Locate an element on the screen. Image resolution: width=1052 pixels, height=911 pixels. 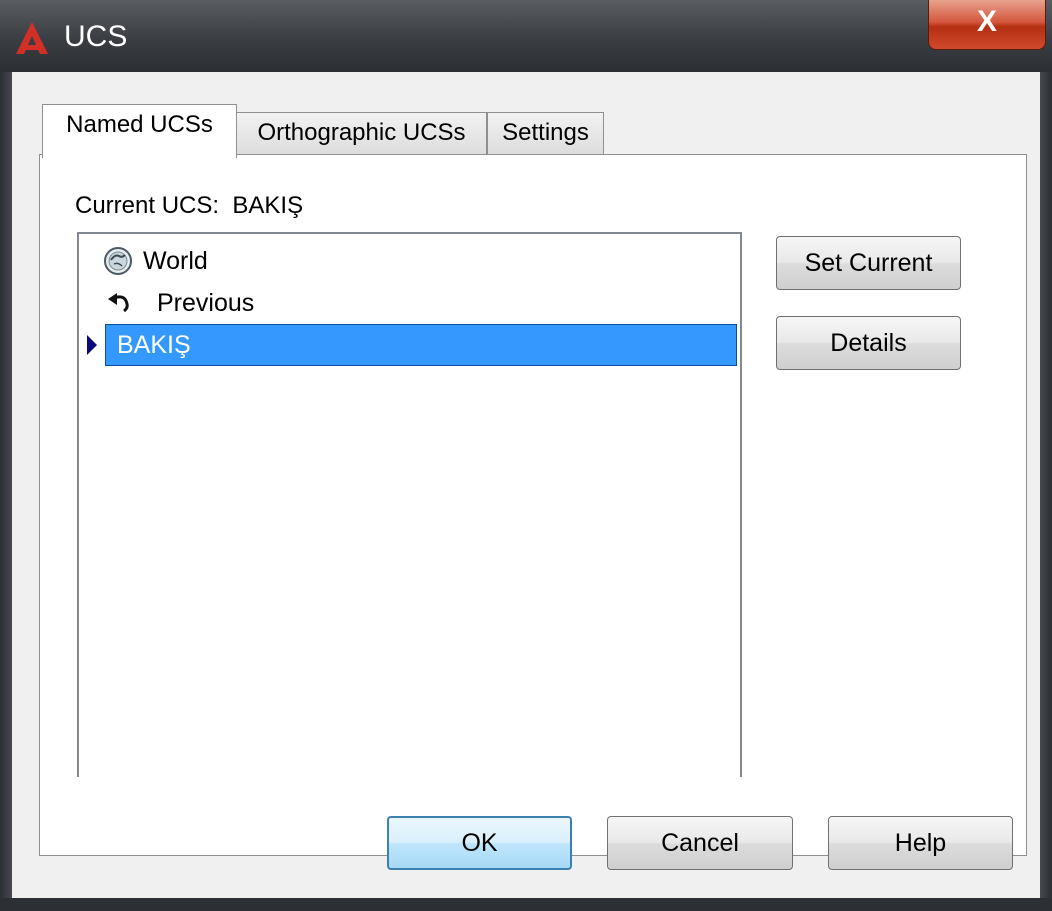
tab-named-ucss: Named UCSs is located at coordinates (139, 131).